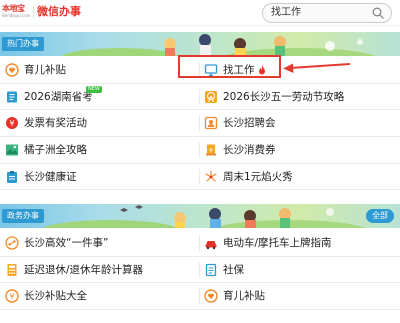  Describe the element at coordinates (23, 216) in the screenshot. I see `gov-services-tab: 政务办事` at that location.